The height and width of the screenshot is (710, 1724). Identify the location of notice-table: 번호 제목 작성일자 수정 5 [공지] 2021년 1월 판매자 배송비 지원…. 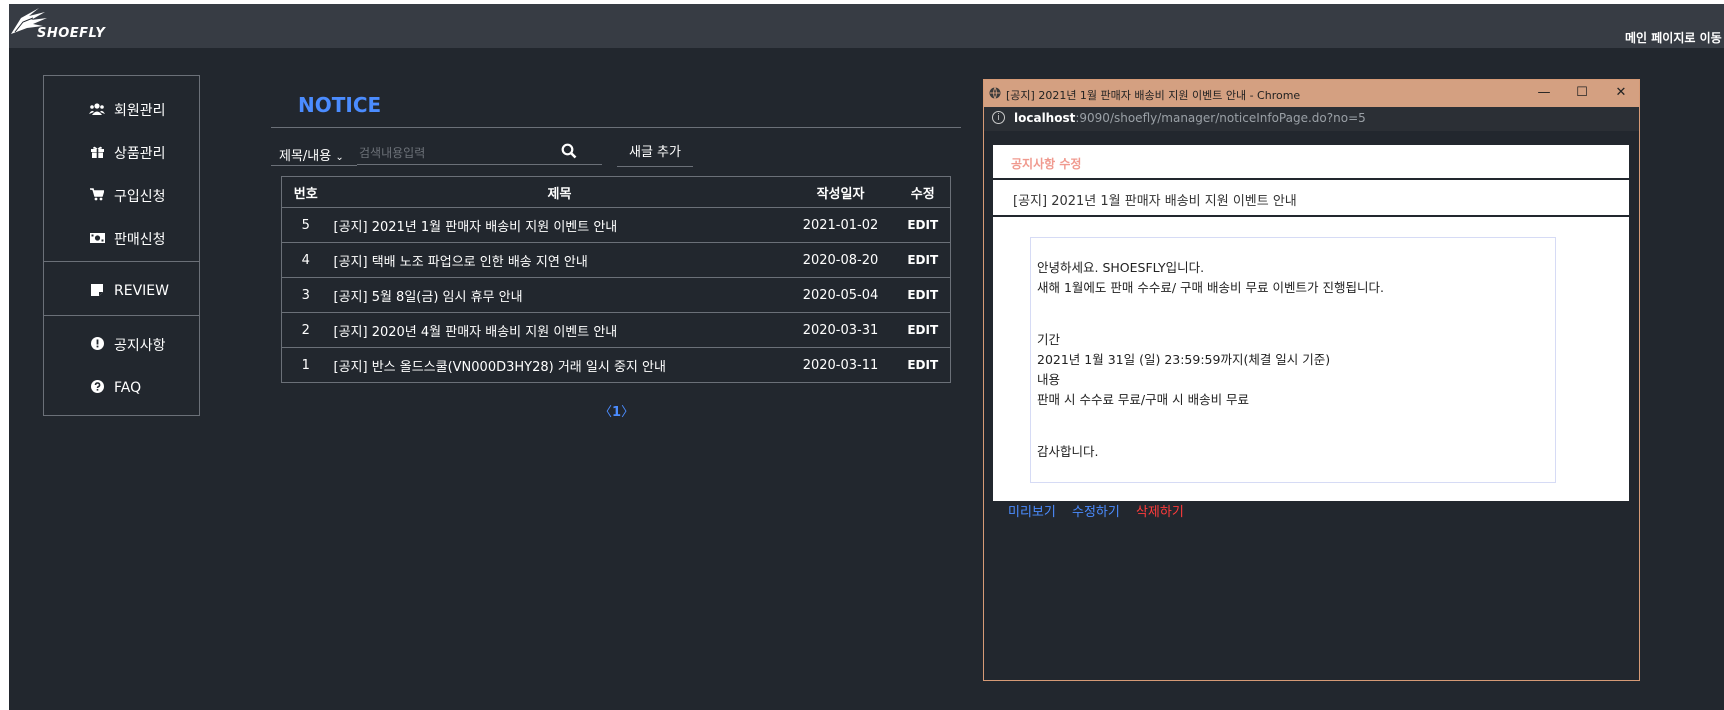
(616, 279).